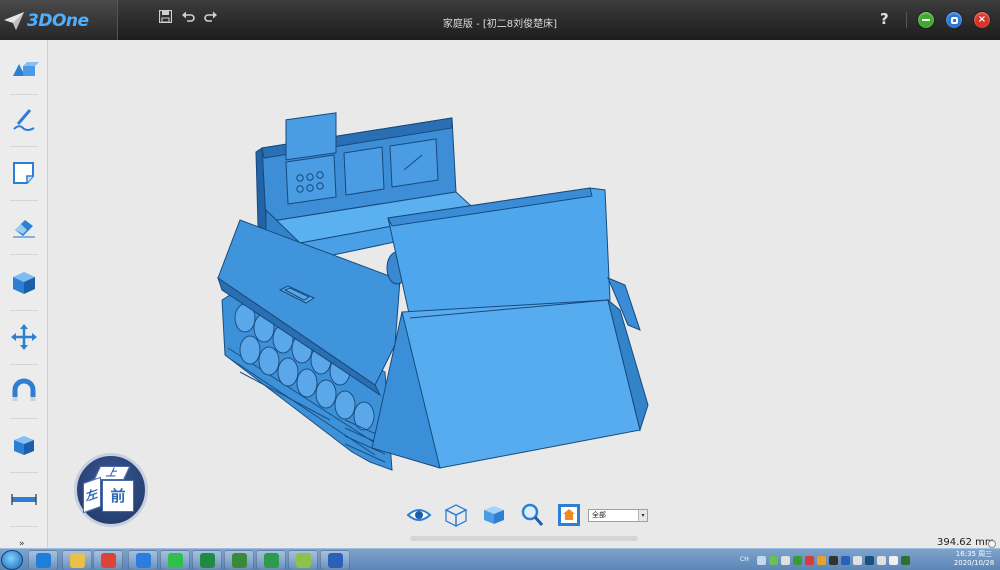  I want to click on clock-time: 16:35 周三, so click(974, 554).